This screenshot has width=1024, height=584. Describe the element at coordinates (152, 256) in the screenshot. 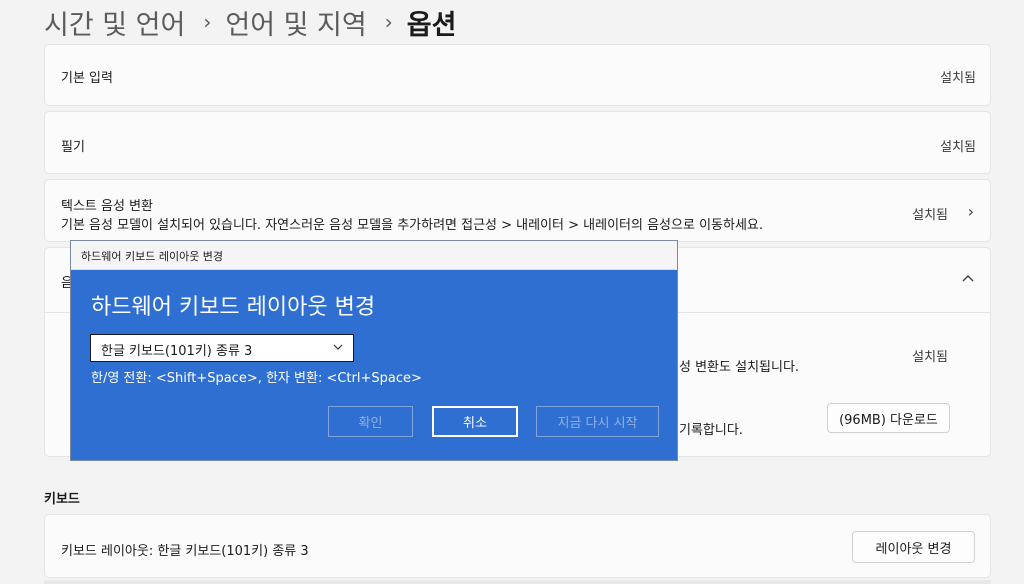

I see `dialog-window-title: 하드웨어 키보드 레이아웃 변경` at that location.